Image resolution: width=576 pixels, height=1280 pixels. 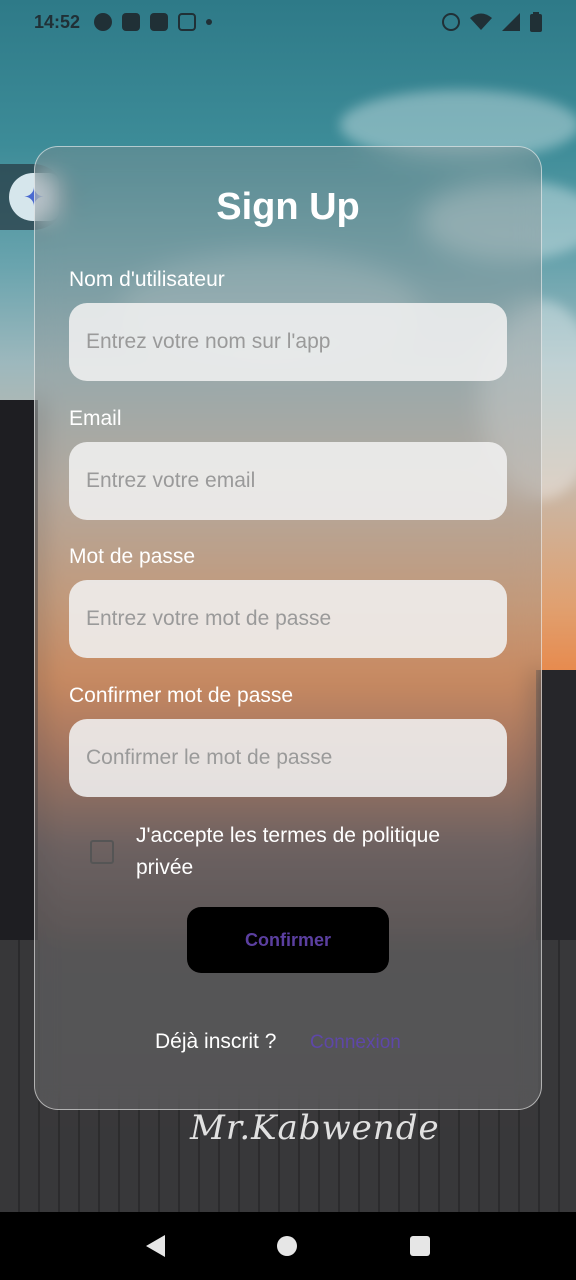 What do you see at coordinates (288, 342) in the screenshot?
I see `username-input` at bounding box center [288, 342].